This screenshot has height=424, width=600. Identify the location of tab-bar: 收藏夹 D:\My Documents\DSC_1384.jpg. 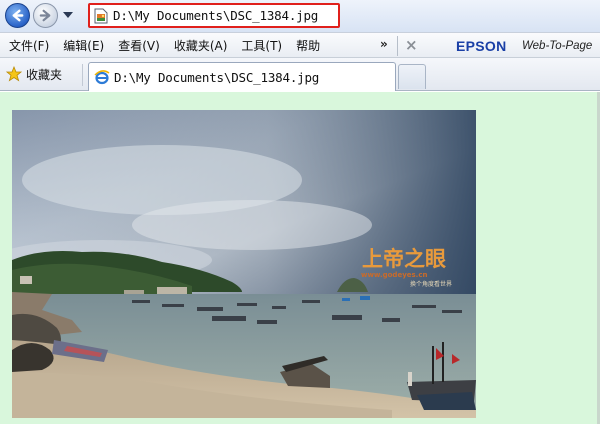
(300, 74).